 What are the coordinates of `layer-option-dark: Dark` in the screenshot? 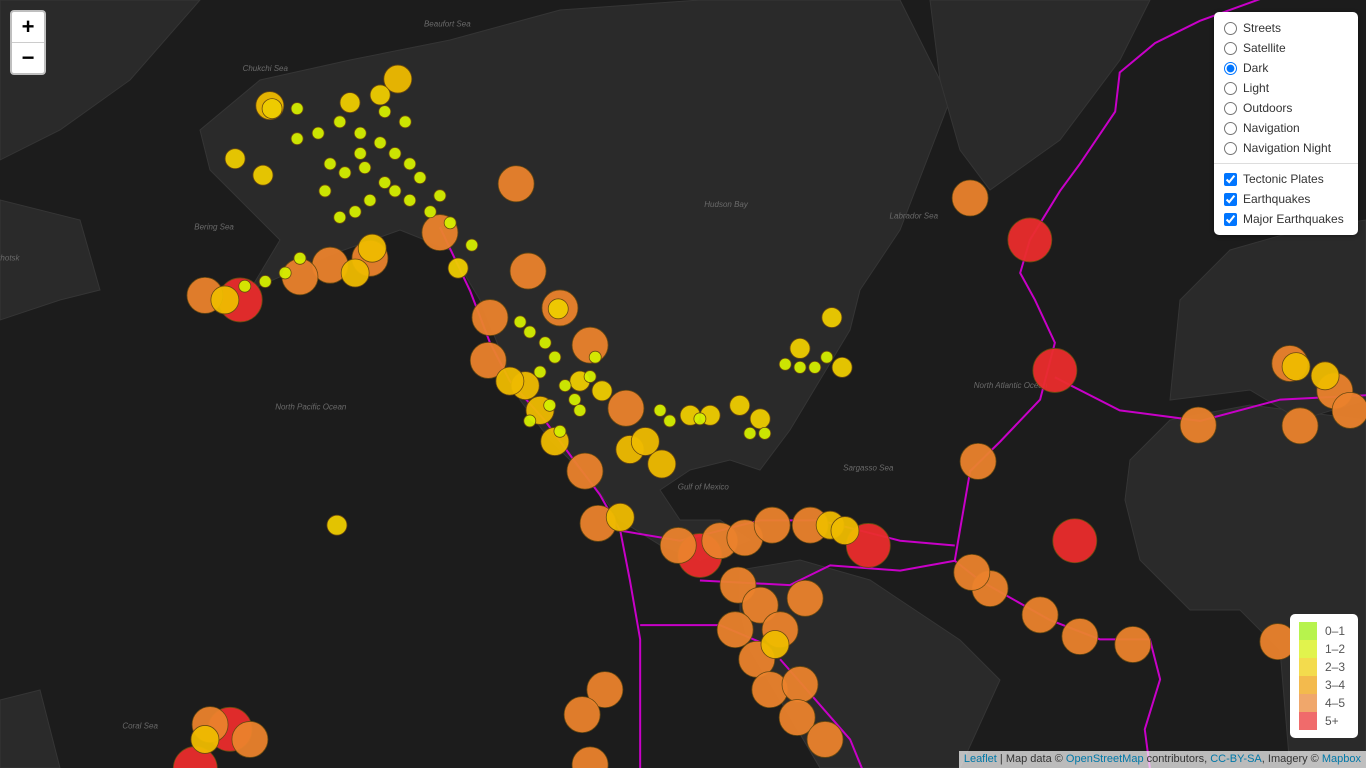 It's located at (1288, 68).